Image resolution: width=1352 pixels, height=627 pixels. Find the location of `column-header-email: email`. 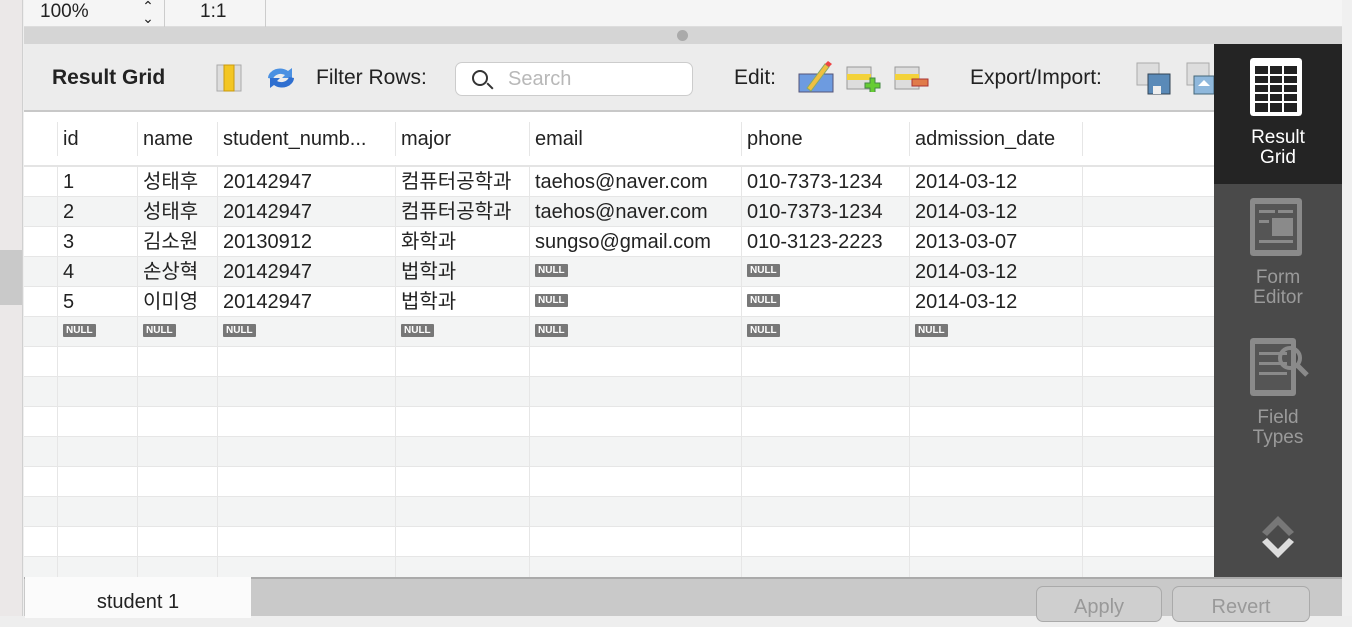

column-header-email: email is located at coordinates (635, 139).